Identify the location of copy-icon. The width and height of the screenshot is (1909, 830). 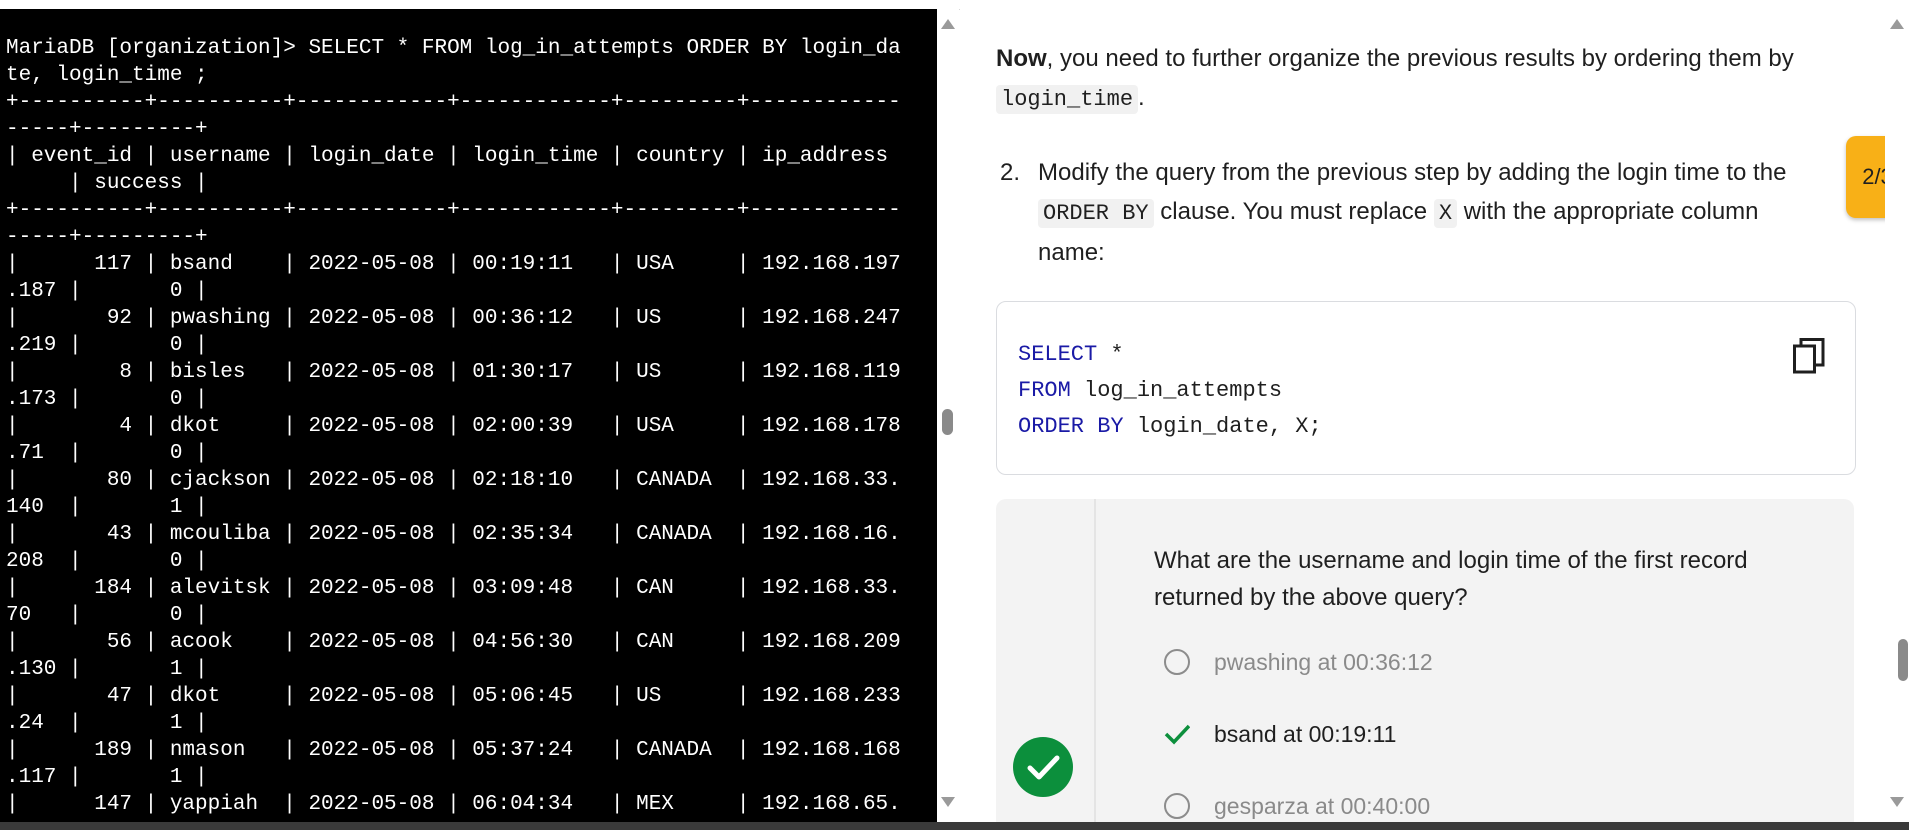
(1809, 356).